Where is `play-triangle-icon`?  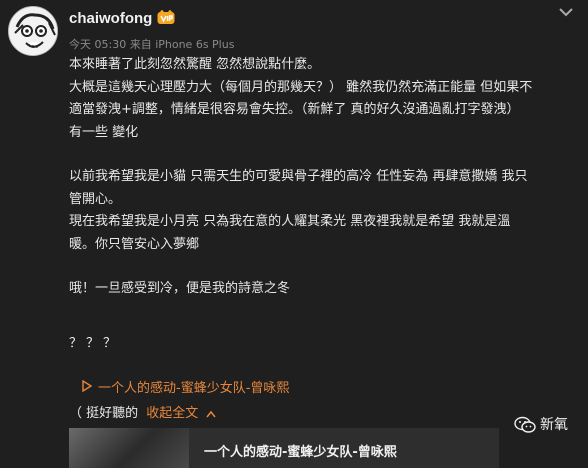 play-triangle-icon is located at coordinates (87, 386).